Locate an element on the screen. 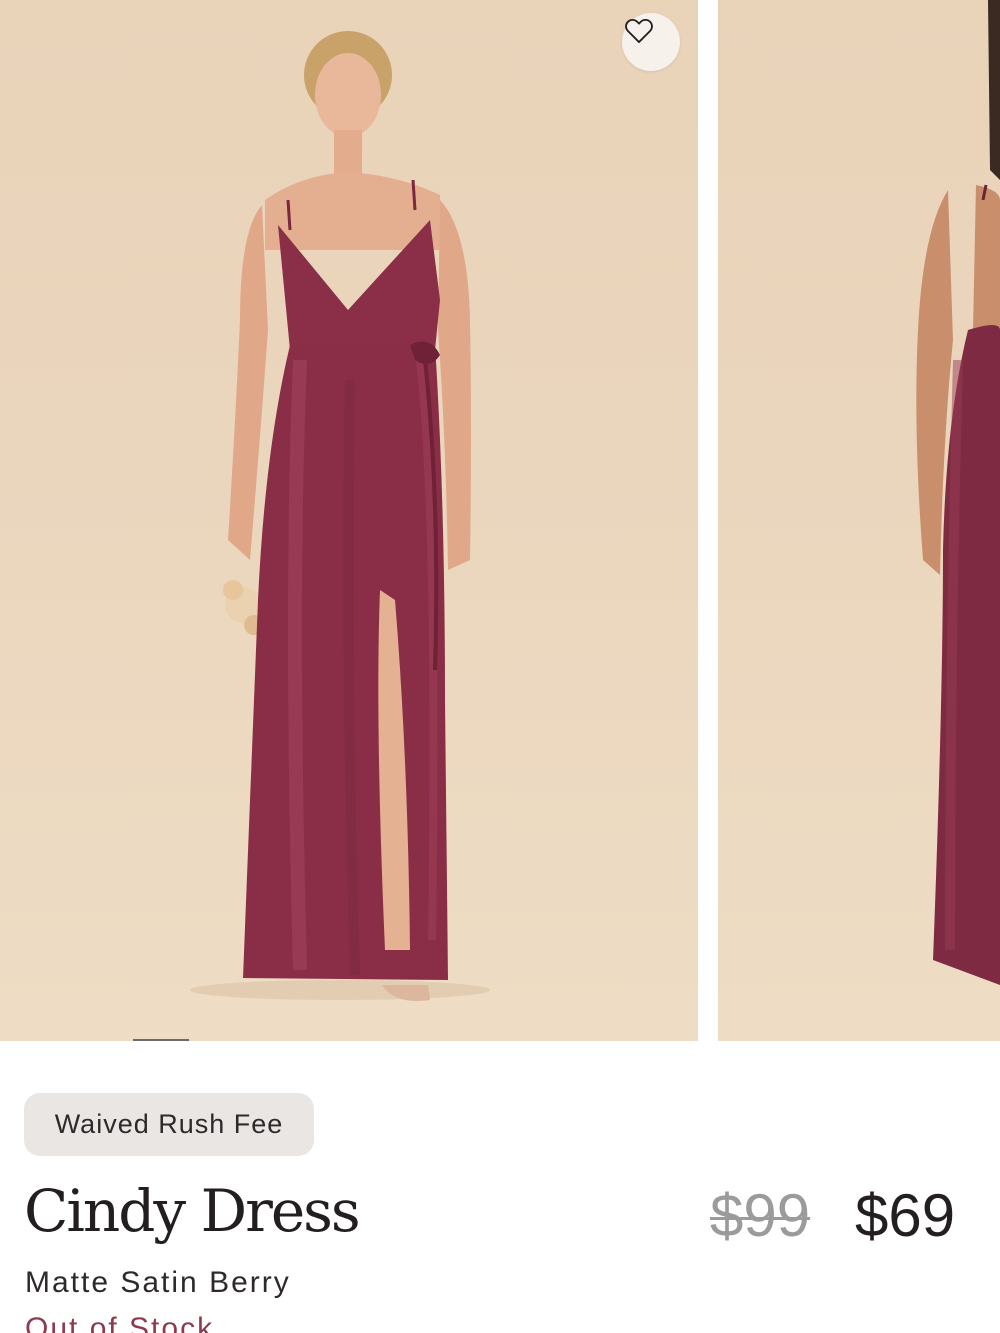 The width and height of the screenshot is (1000, 1333). stock-status: Out of Stock is located at coordinates (120, 1322).